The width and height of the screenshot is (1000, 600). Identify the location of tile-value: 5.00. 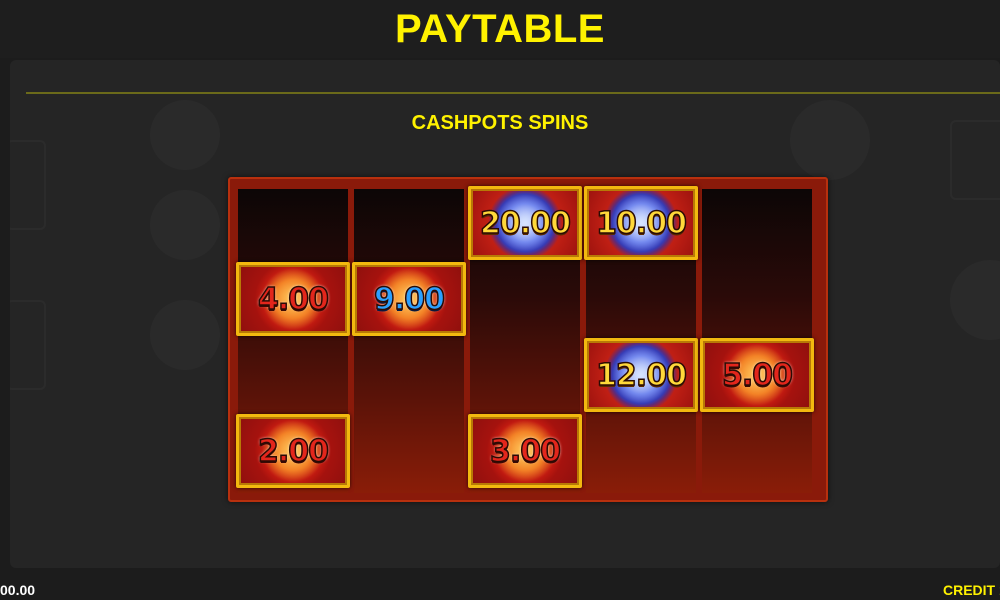
(757, 375).